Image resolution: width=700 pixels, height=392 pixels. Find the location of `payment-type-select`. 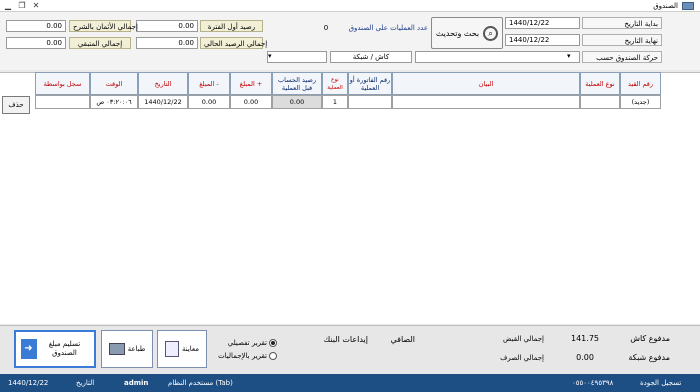

payment-type-select is located at coordinates (297, 57).